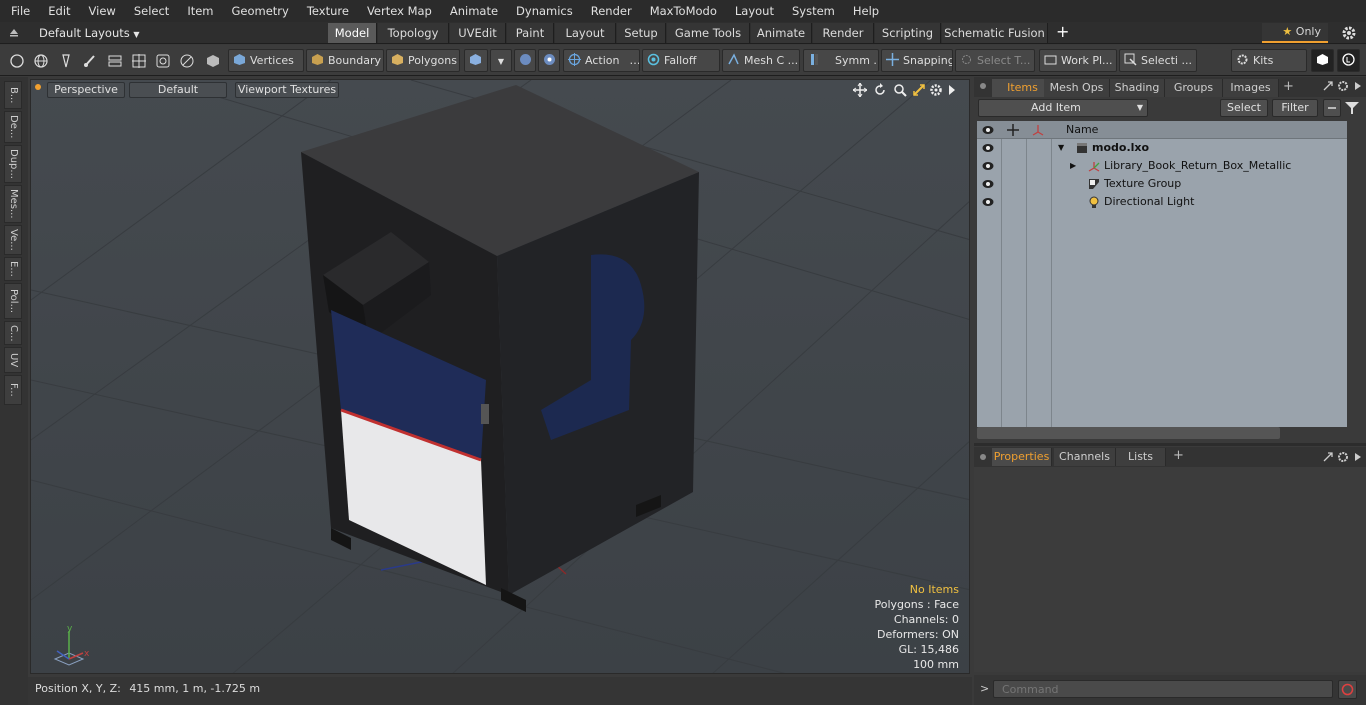 This screenshot has width=1366, height=705. I want to click on tab-game-tools: Game Tools, so click(708, 33).